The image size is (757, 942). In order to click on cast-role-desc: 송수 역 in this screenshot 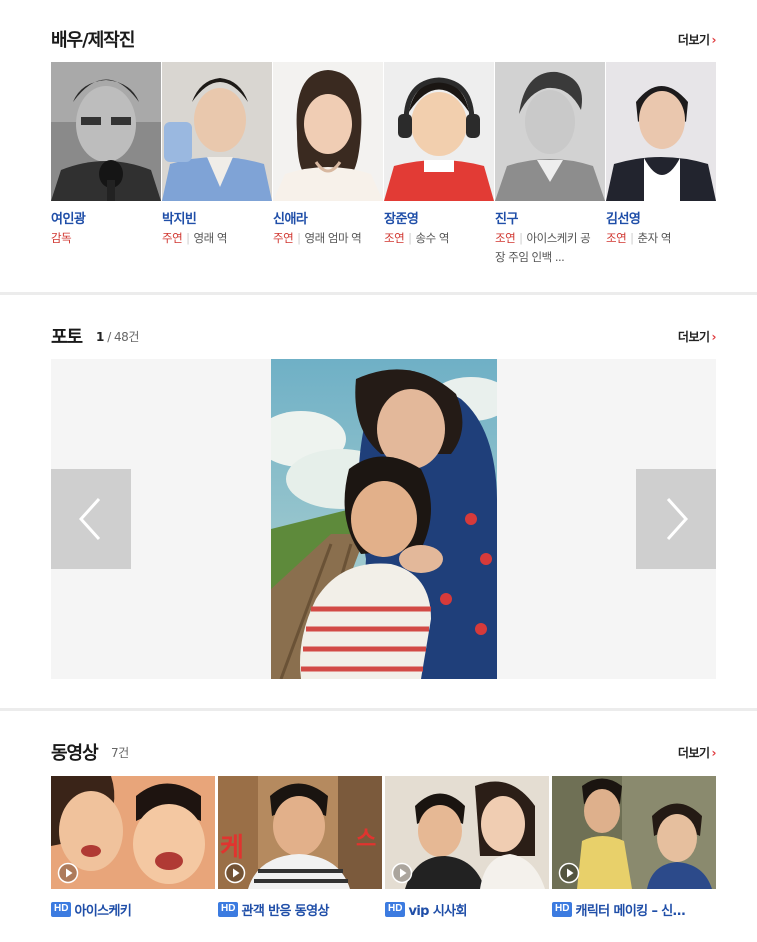, I will do `click(432, 238)`.